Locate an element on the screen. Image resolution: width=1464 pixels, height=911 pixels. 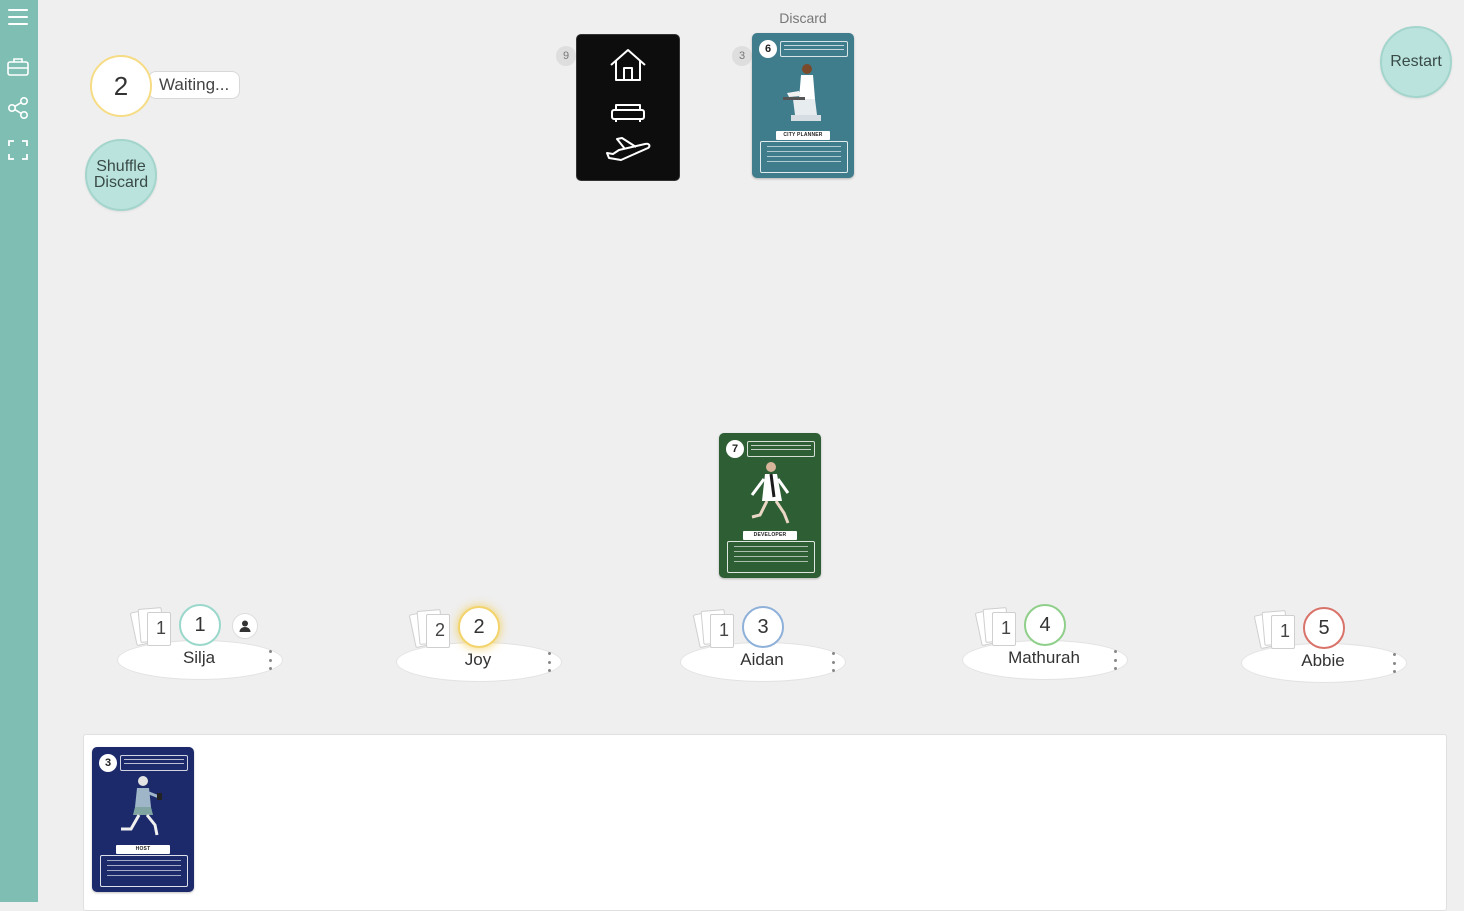
player-seat: Abbie 1 5 is located at coordinates (1326, 647).